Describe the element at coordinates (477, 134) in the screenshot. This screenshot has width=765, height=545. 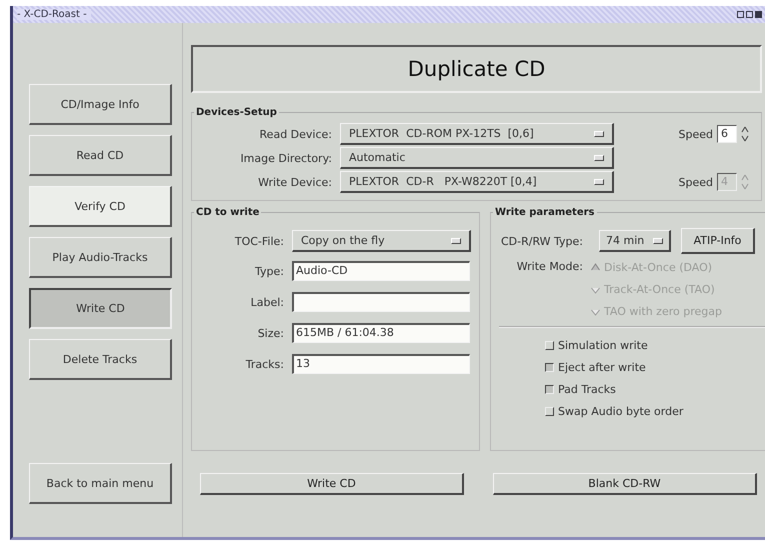
I see `device-dropdown: PLEXTOR CD-ROM PX-12TS [0,6]` at that location.